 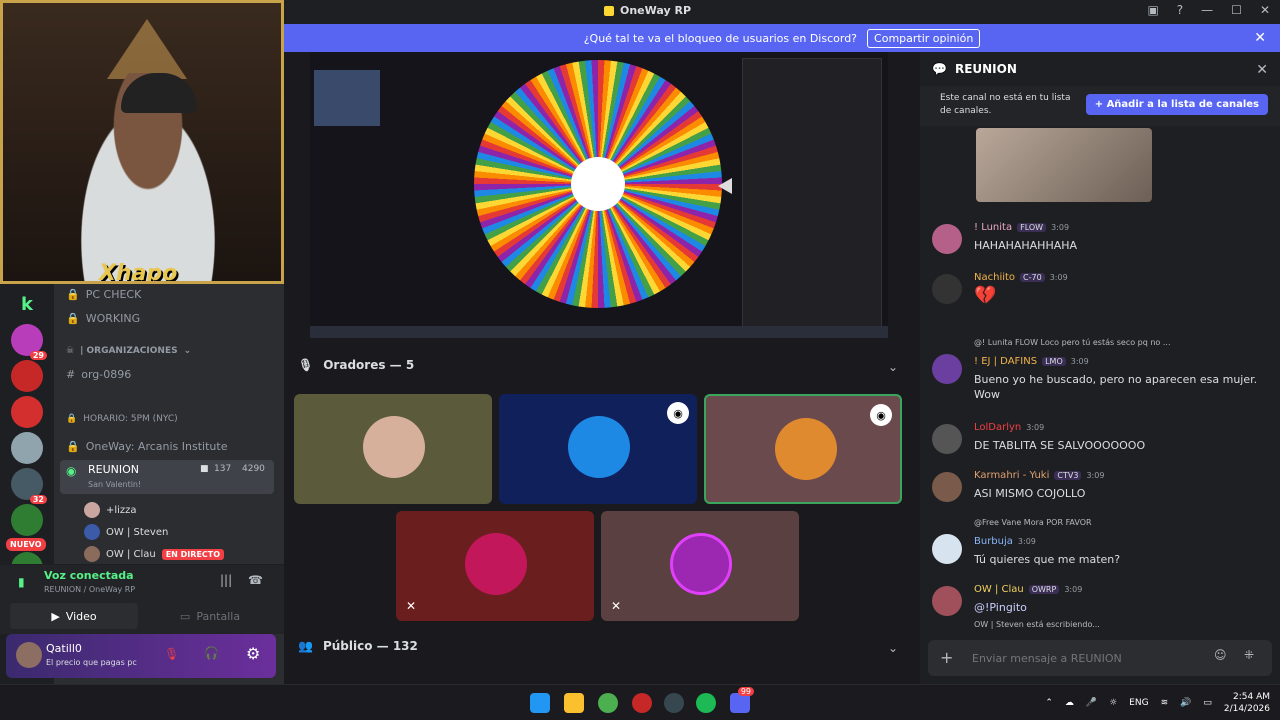 I want to click on channel-org: # org-0896, so click(x=98, y=374).